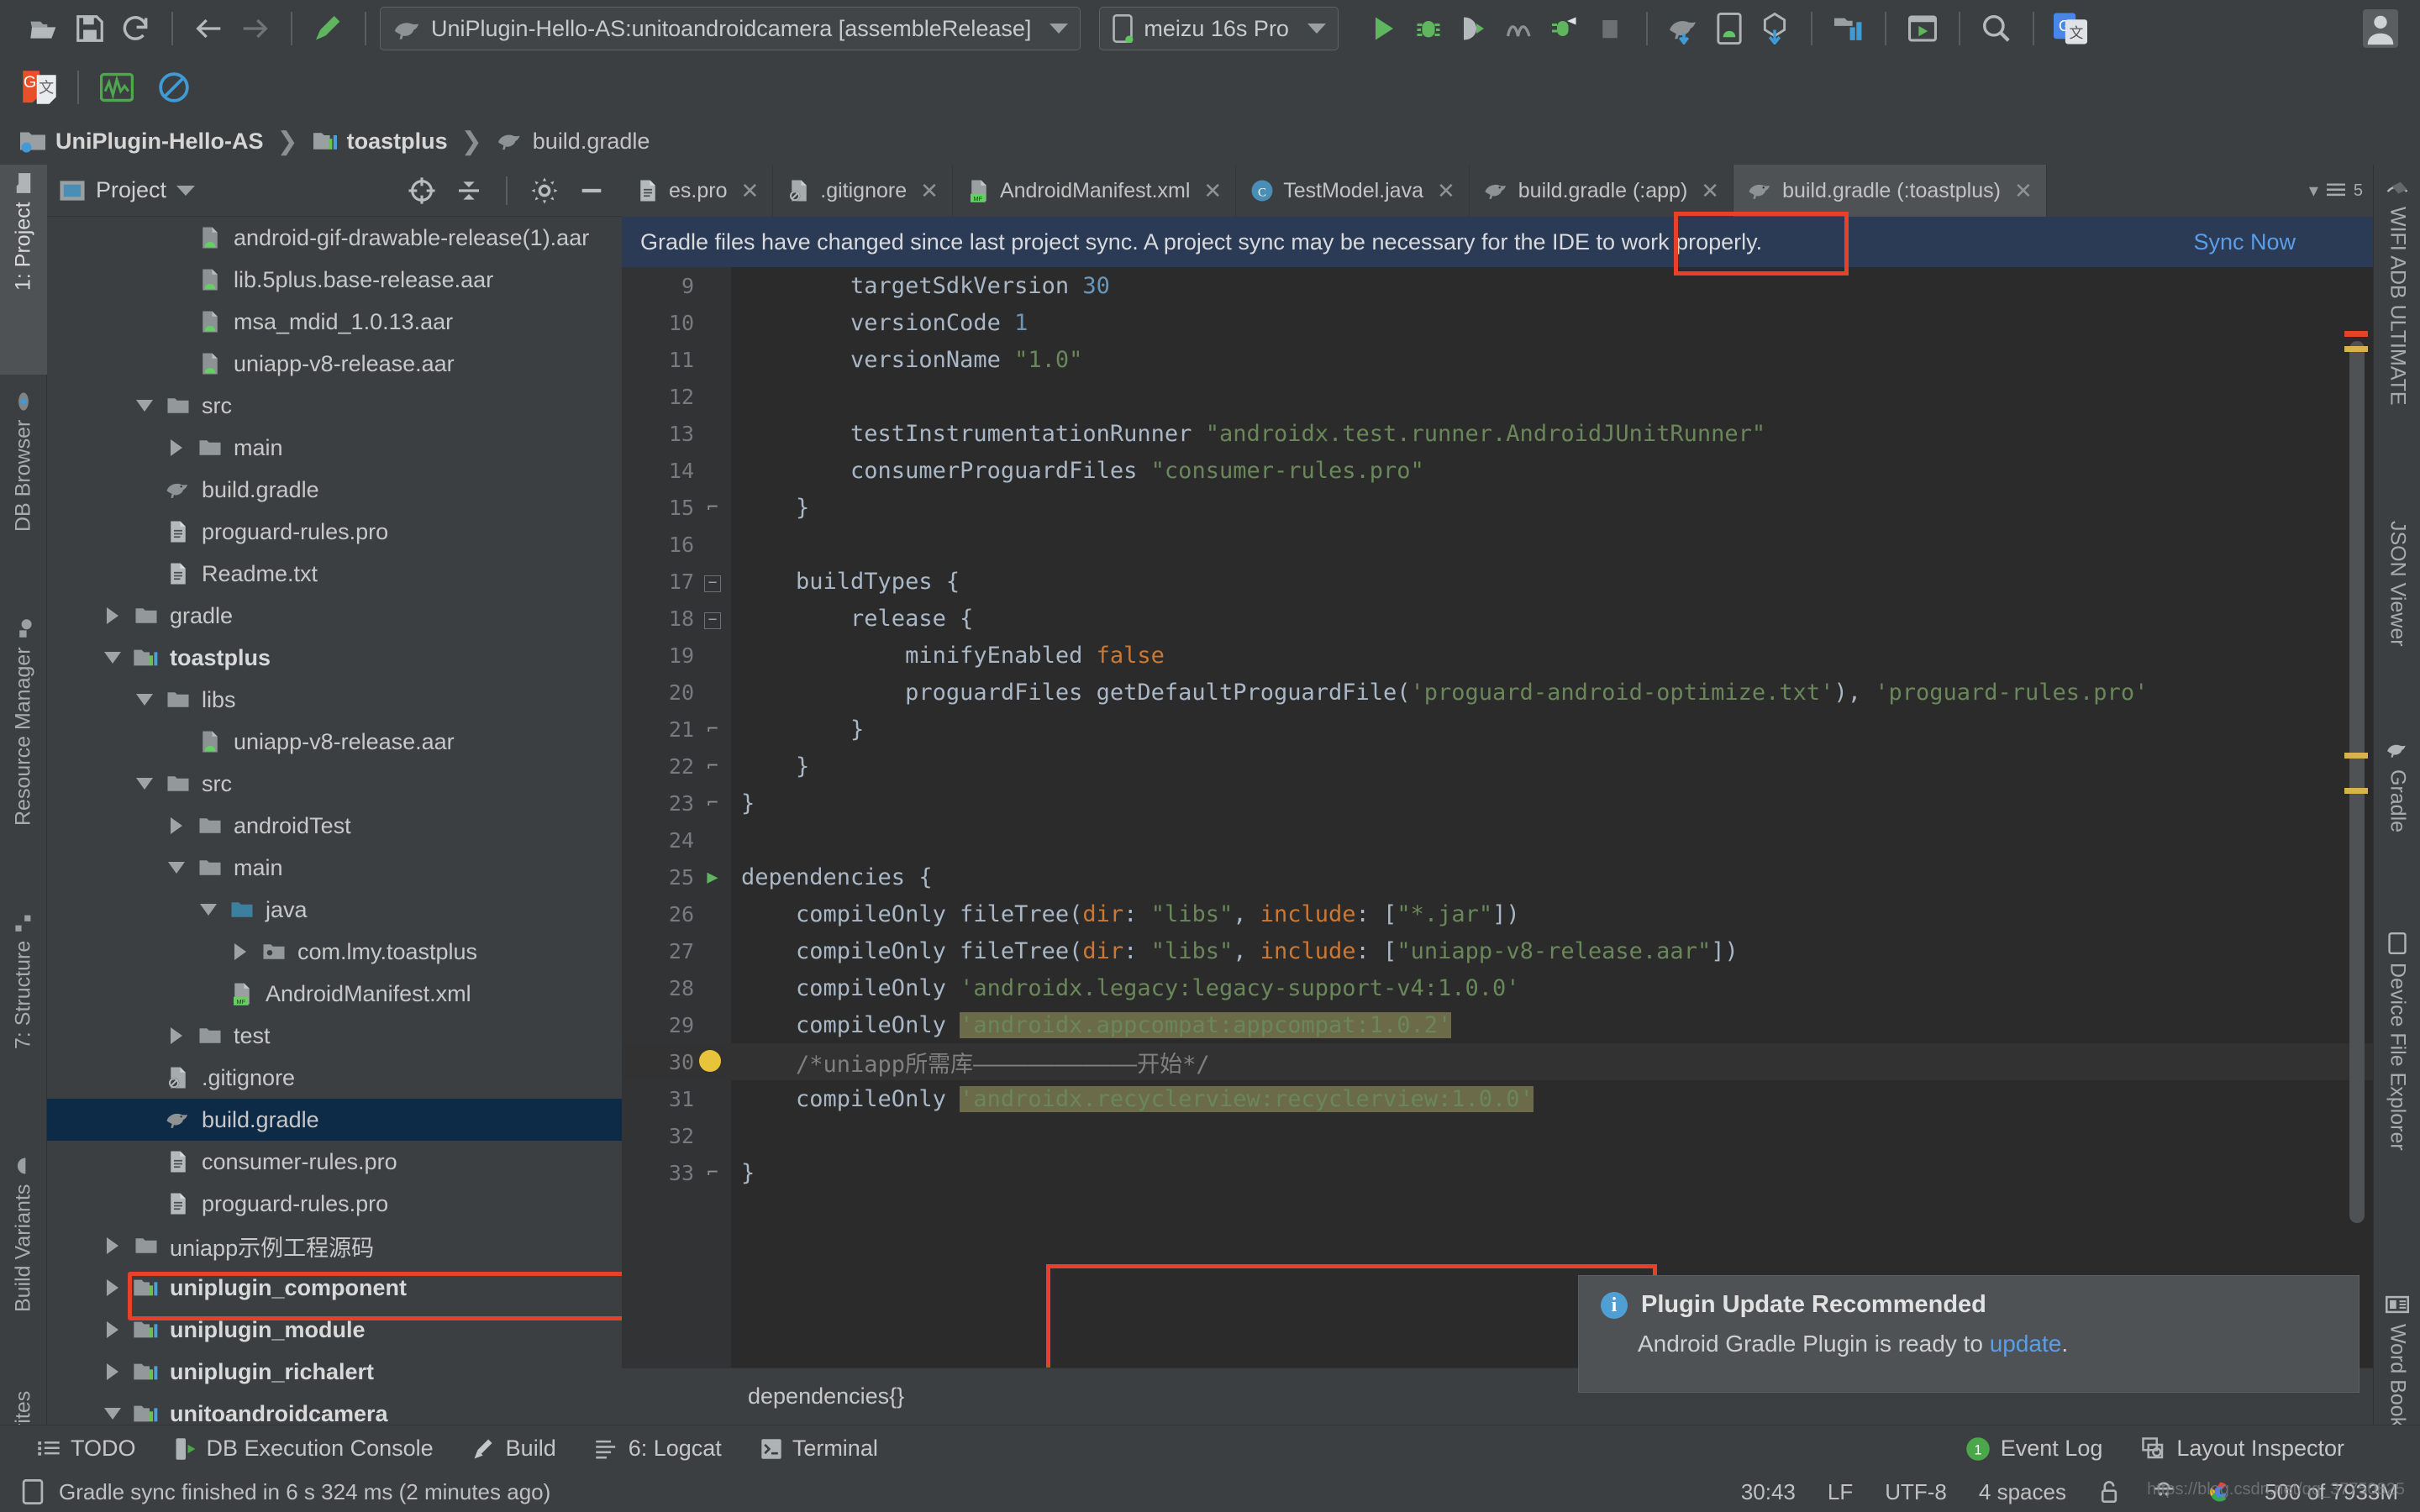 This screenshot has height=1512, width=2420. I want to click on device-selector: meizu 16s Pro, so click(1219, 28).